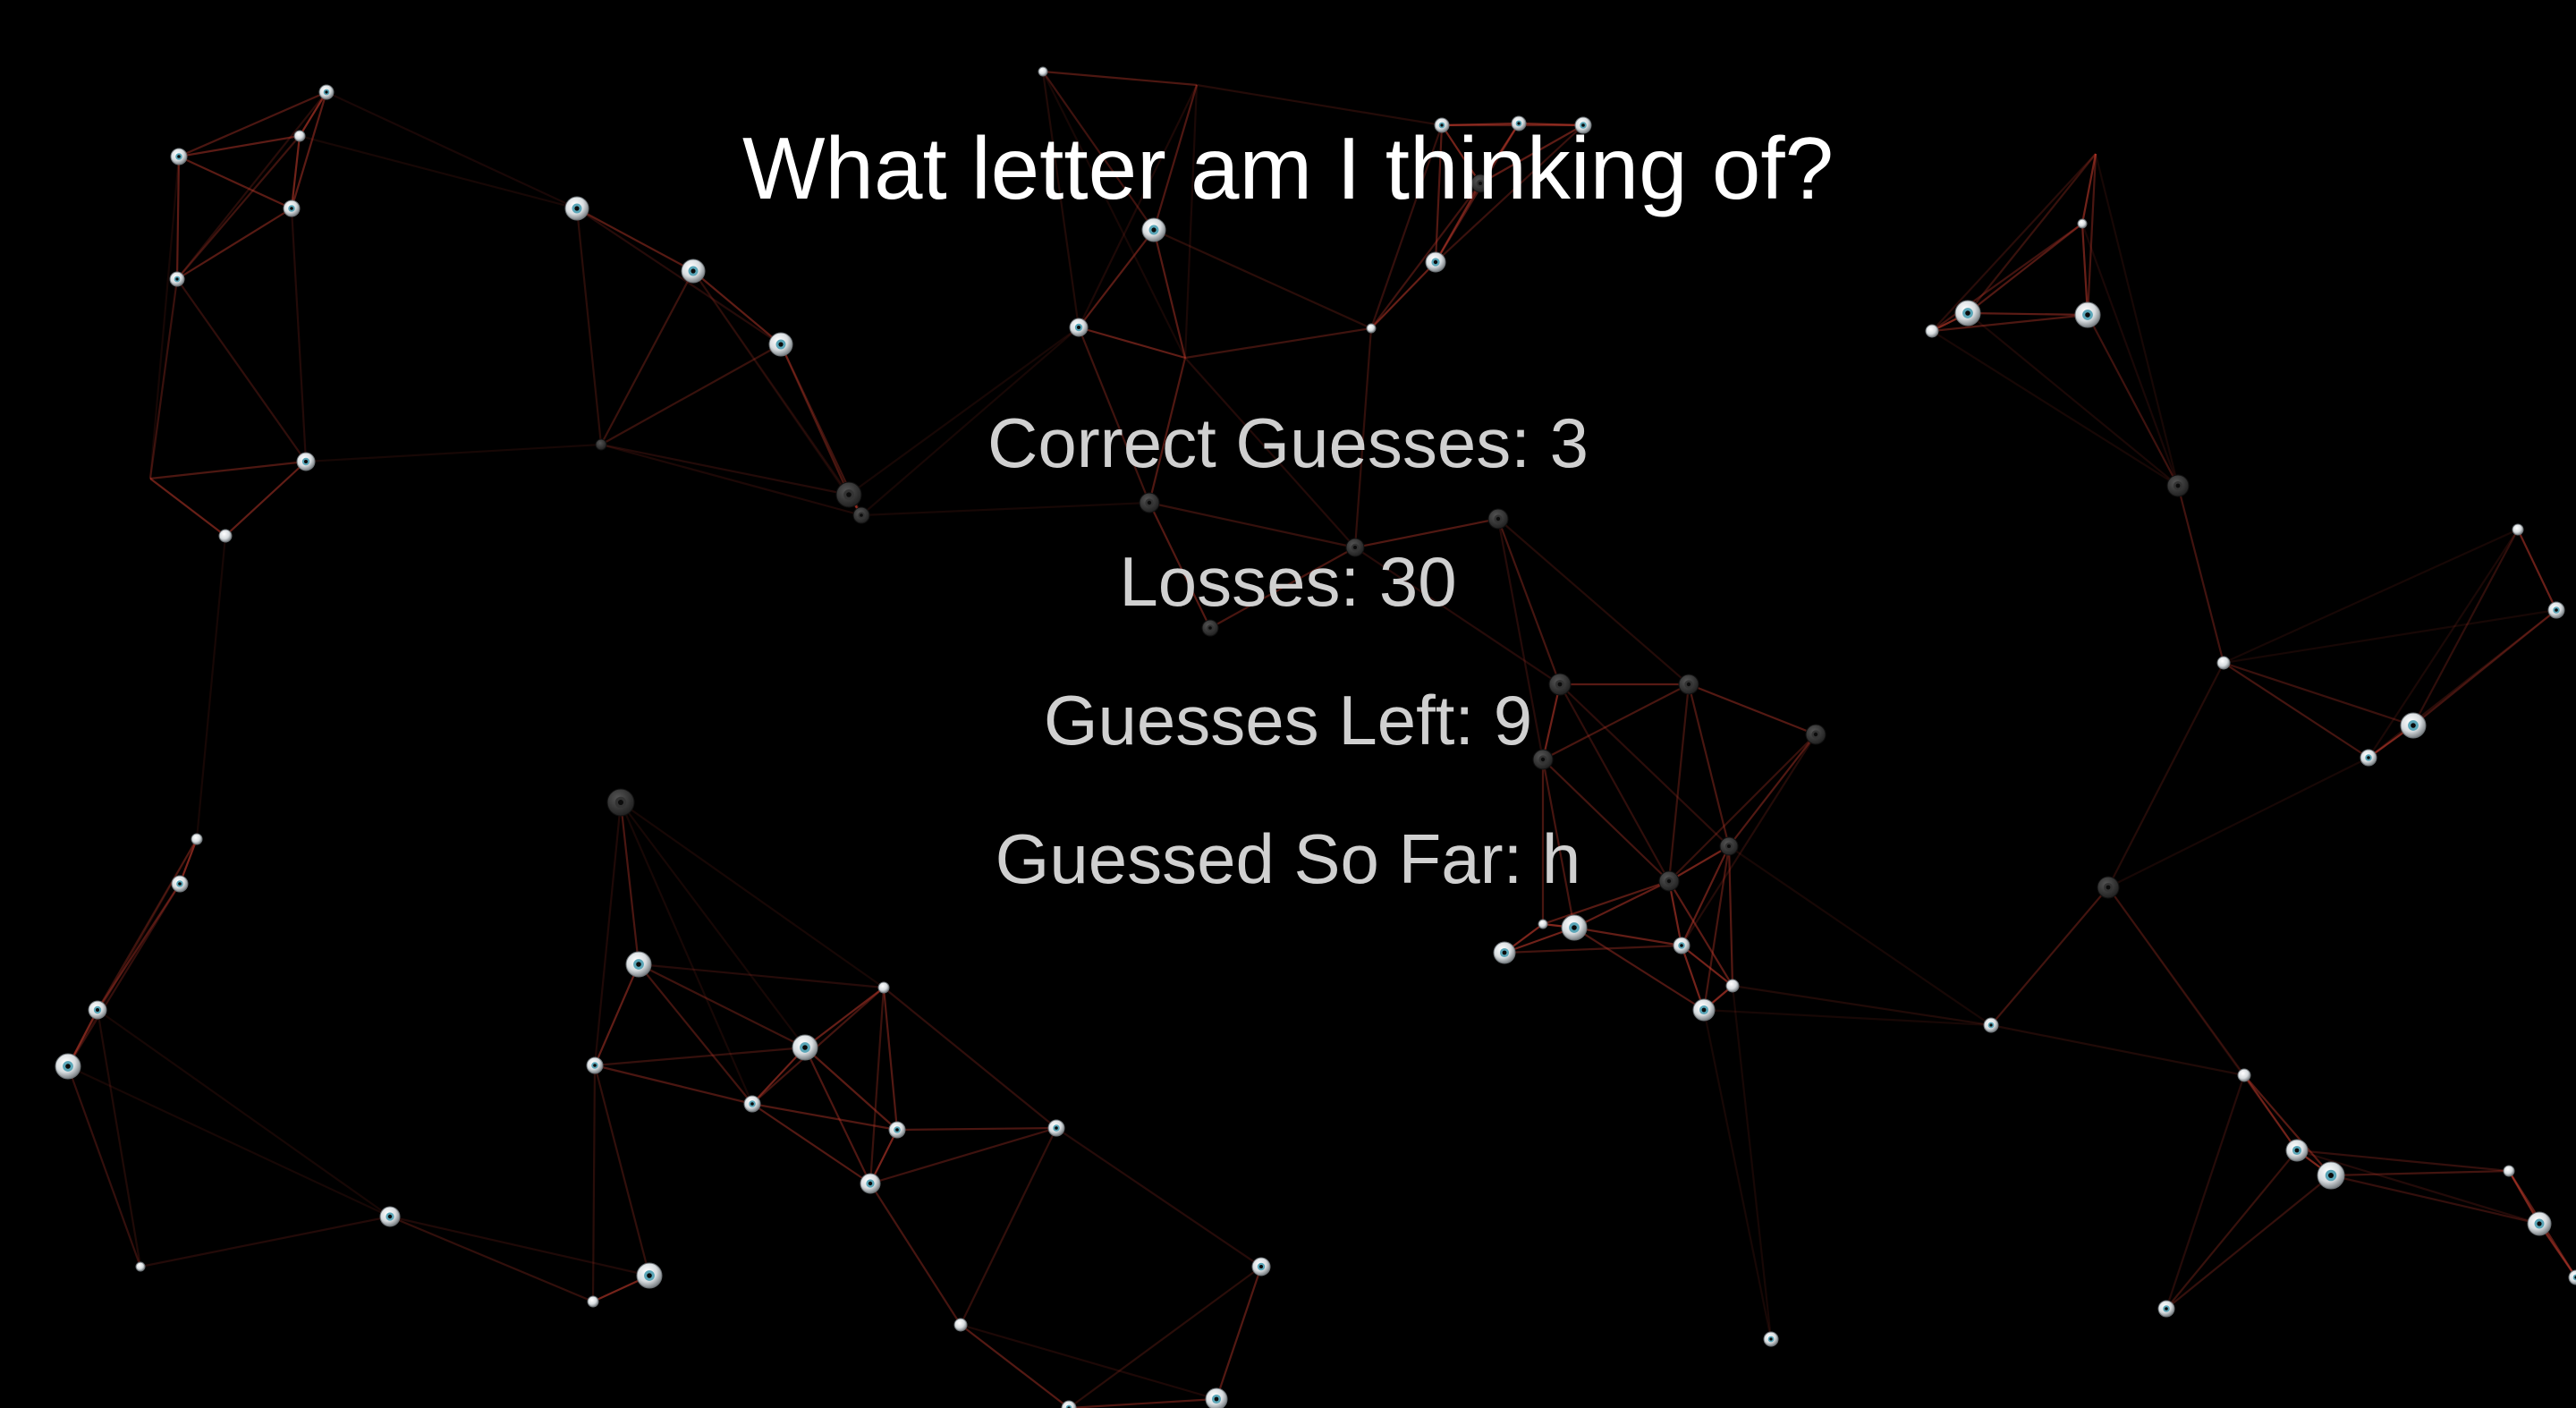  I want to click on page-title: What letter am I thinking of?, so click(1288, 168).